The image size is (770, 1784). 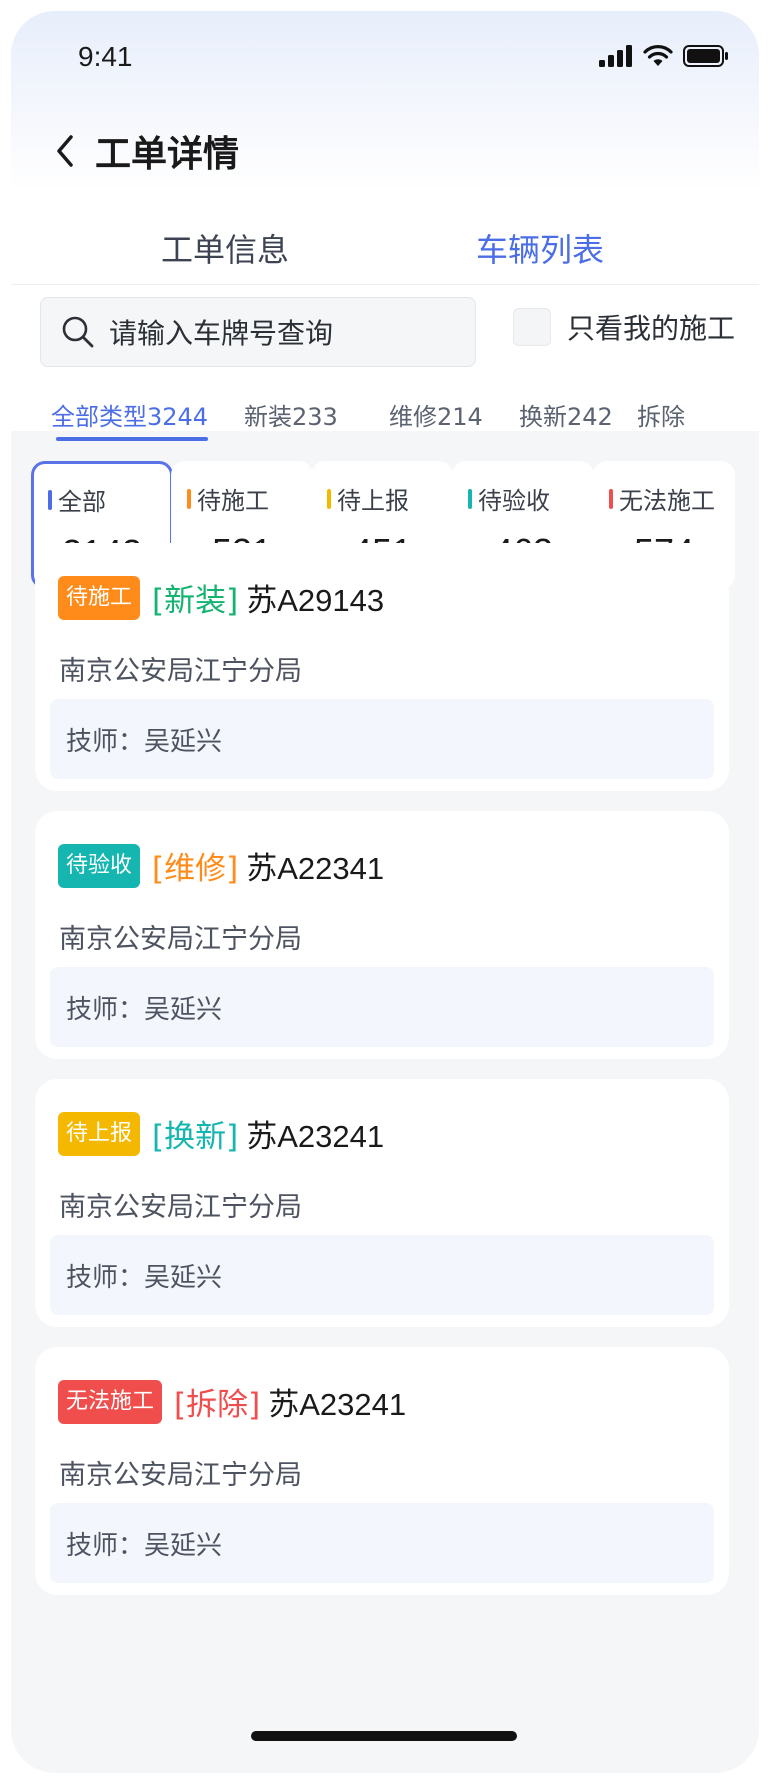 I want to click on status-icons, so click(x=664, y=56).